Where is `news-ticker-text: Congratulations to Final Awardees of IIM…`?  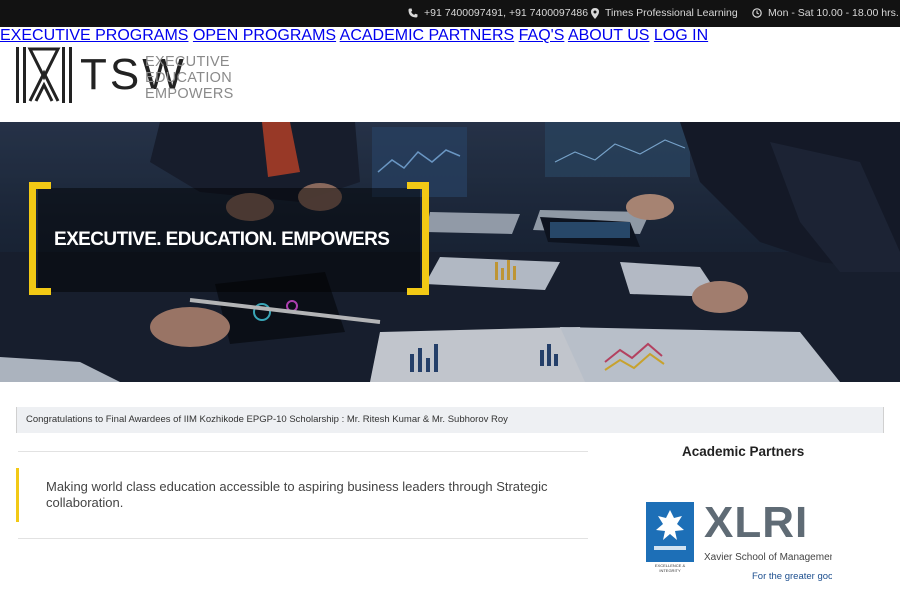
news-ticker-text: Congratulations to Final Awardees of IIM… is located at coordinates (267, 419).